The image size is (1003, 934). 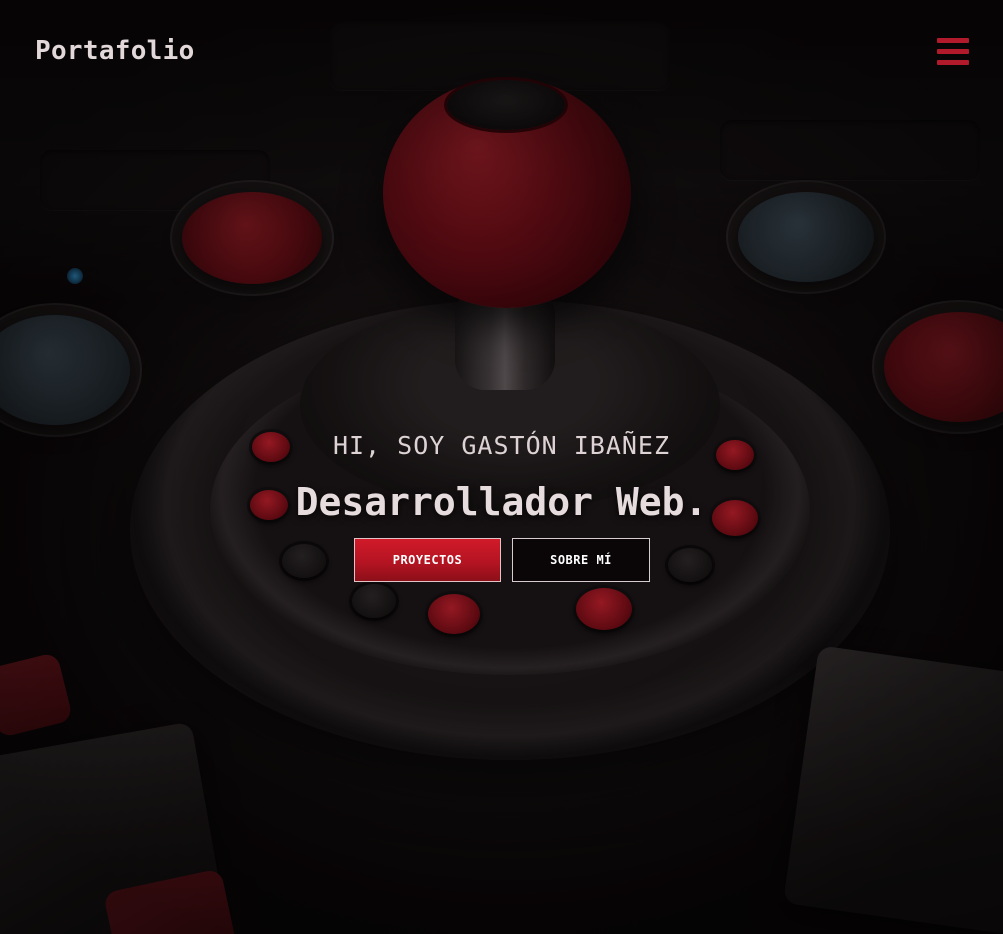 I want to click on hamburger-menu-icon, so click(x=953, y=52).